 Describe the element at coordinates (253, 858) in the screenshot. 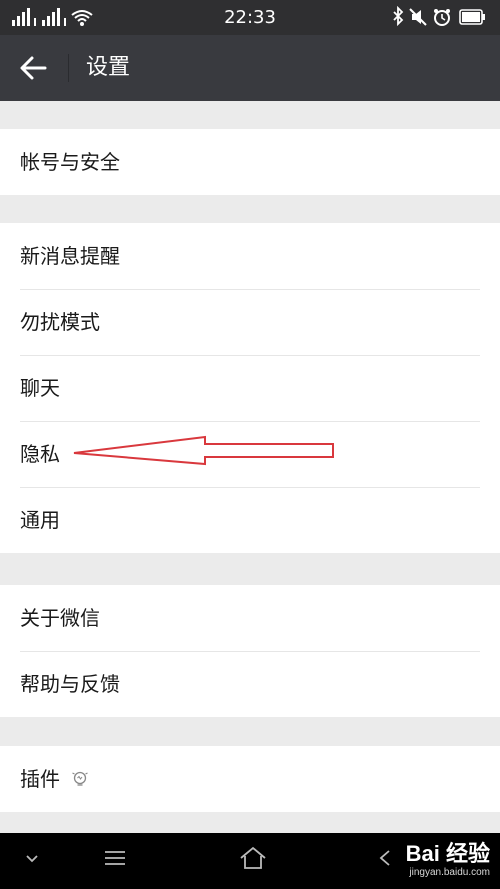

I see `home-icon` at that location.